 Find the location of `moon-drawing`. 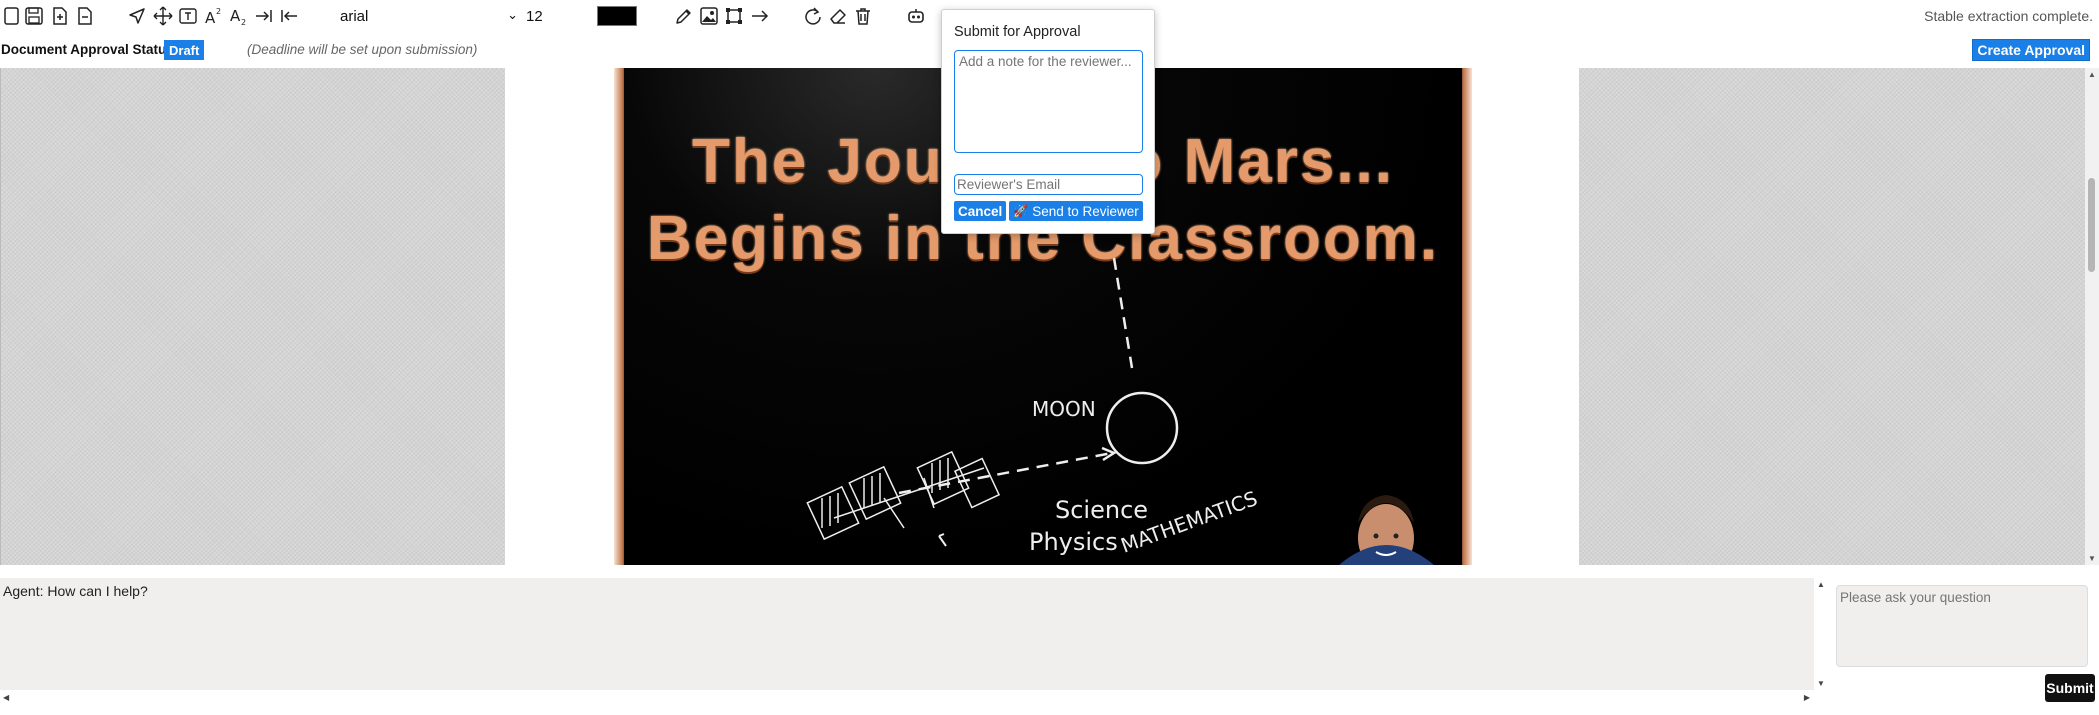

moon-drawing is located at coordinates (1142, 428).